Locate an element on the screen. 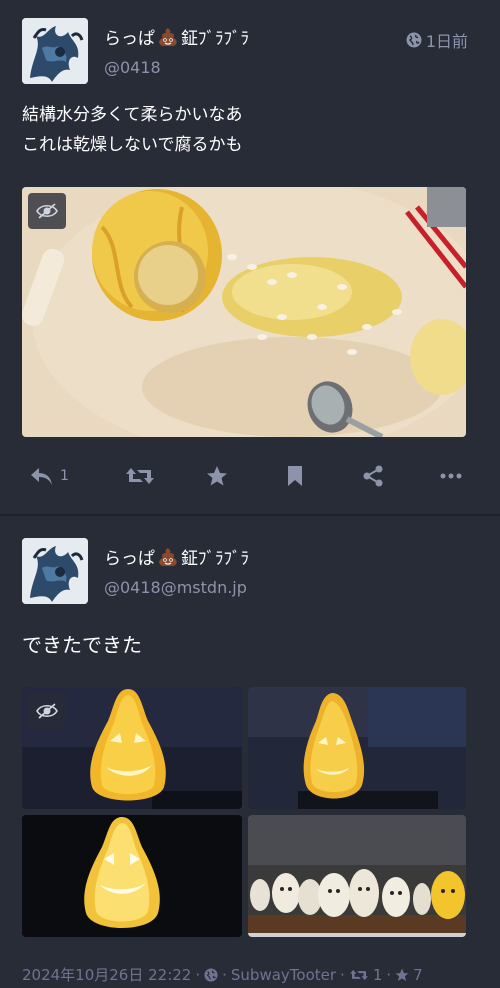 The height and width of the screenshot is (988, 500). share-button is located at coordinates (373, 476).